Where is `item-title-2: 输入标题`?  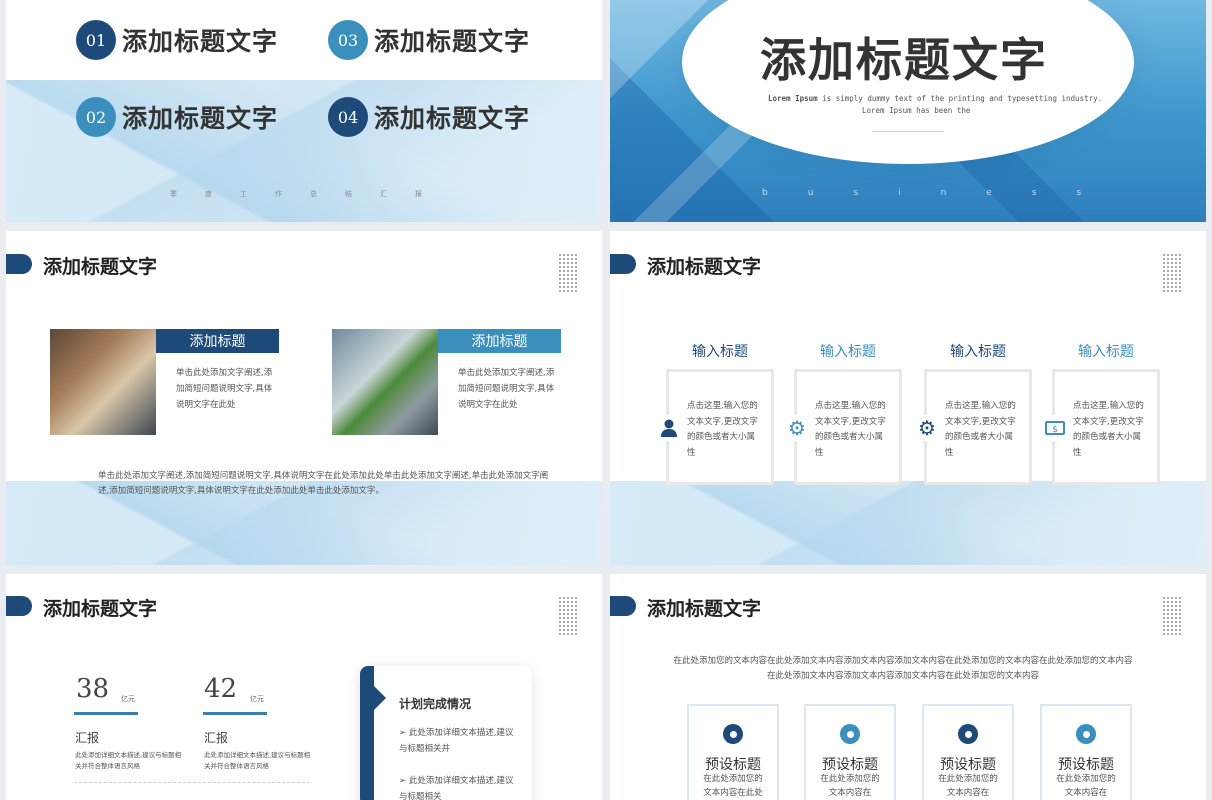
item-title-2: 输入标题 is located at coordinates (848, 352).